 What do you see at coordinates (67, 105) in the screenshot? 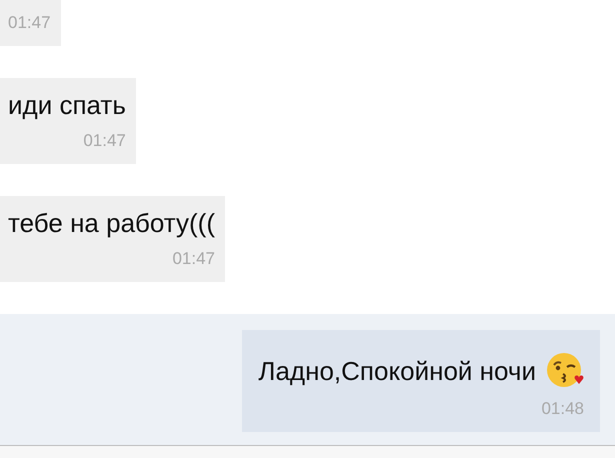
I see `message-text: иди спать` at bounding box center [67, 105].